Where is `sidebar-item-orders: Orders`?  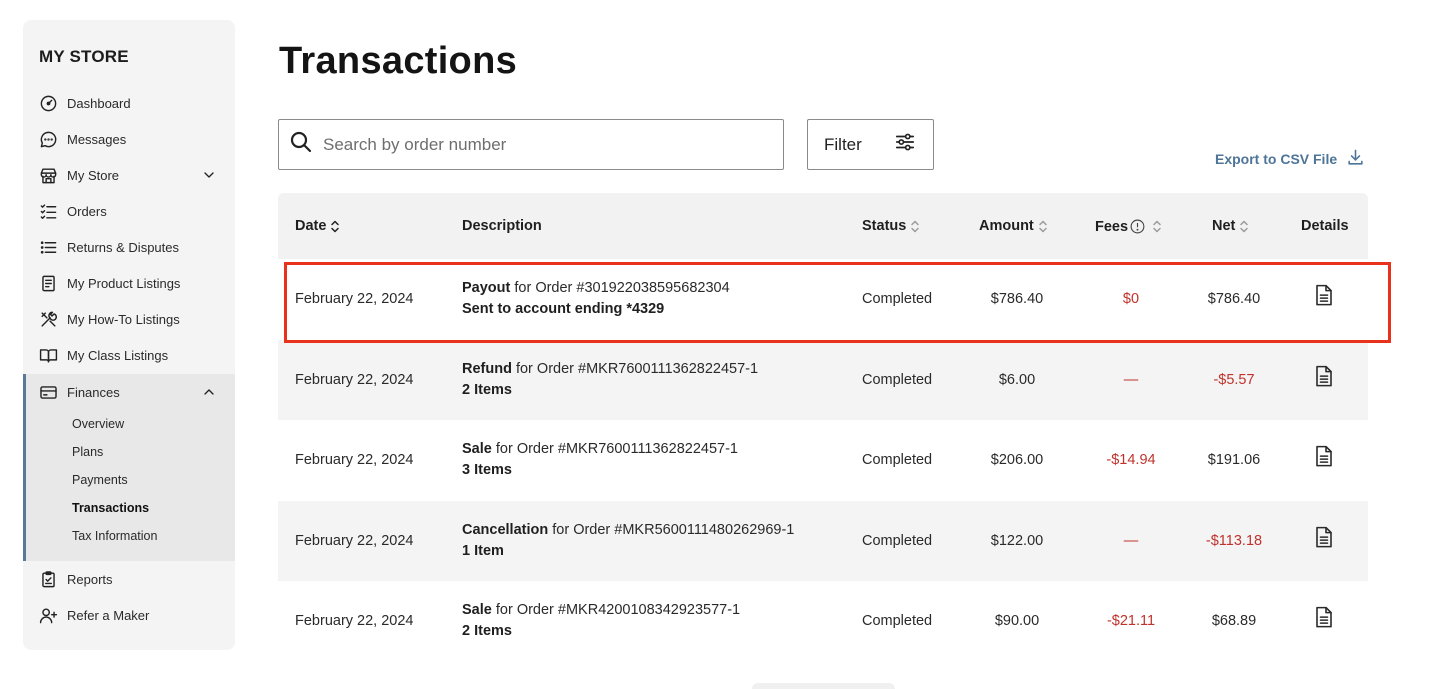
sidebar-item-orders: Orders is located at coordinates (129, 211).